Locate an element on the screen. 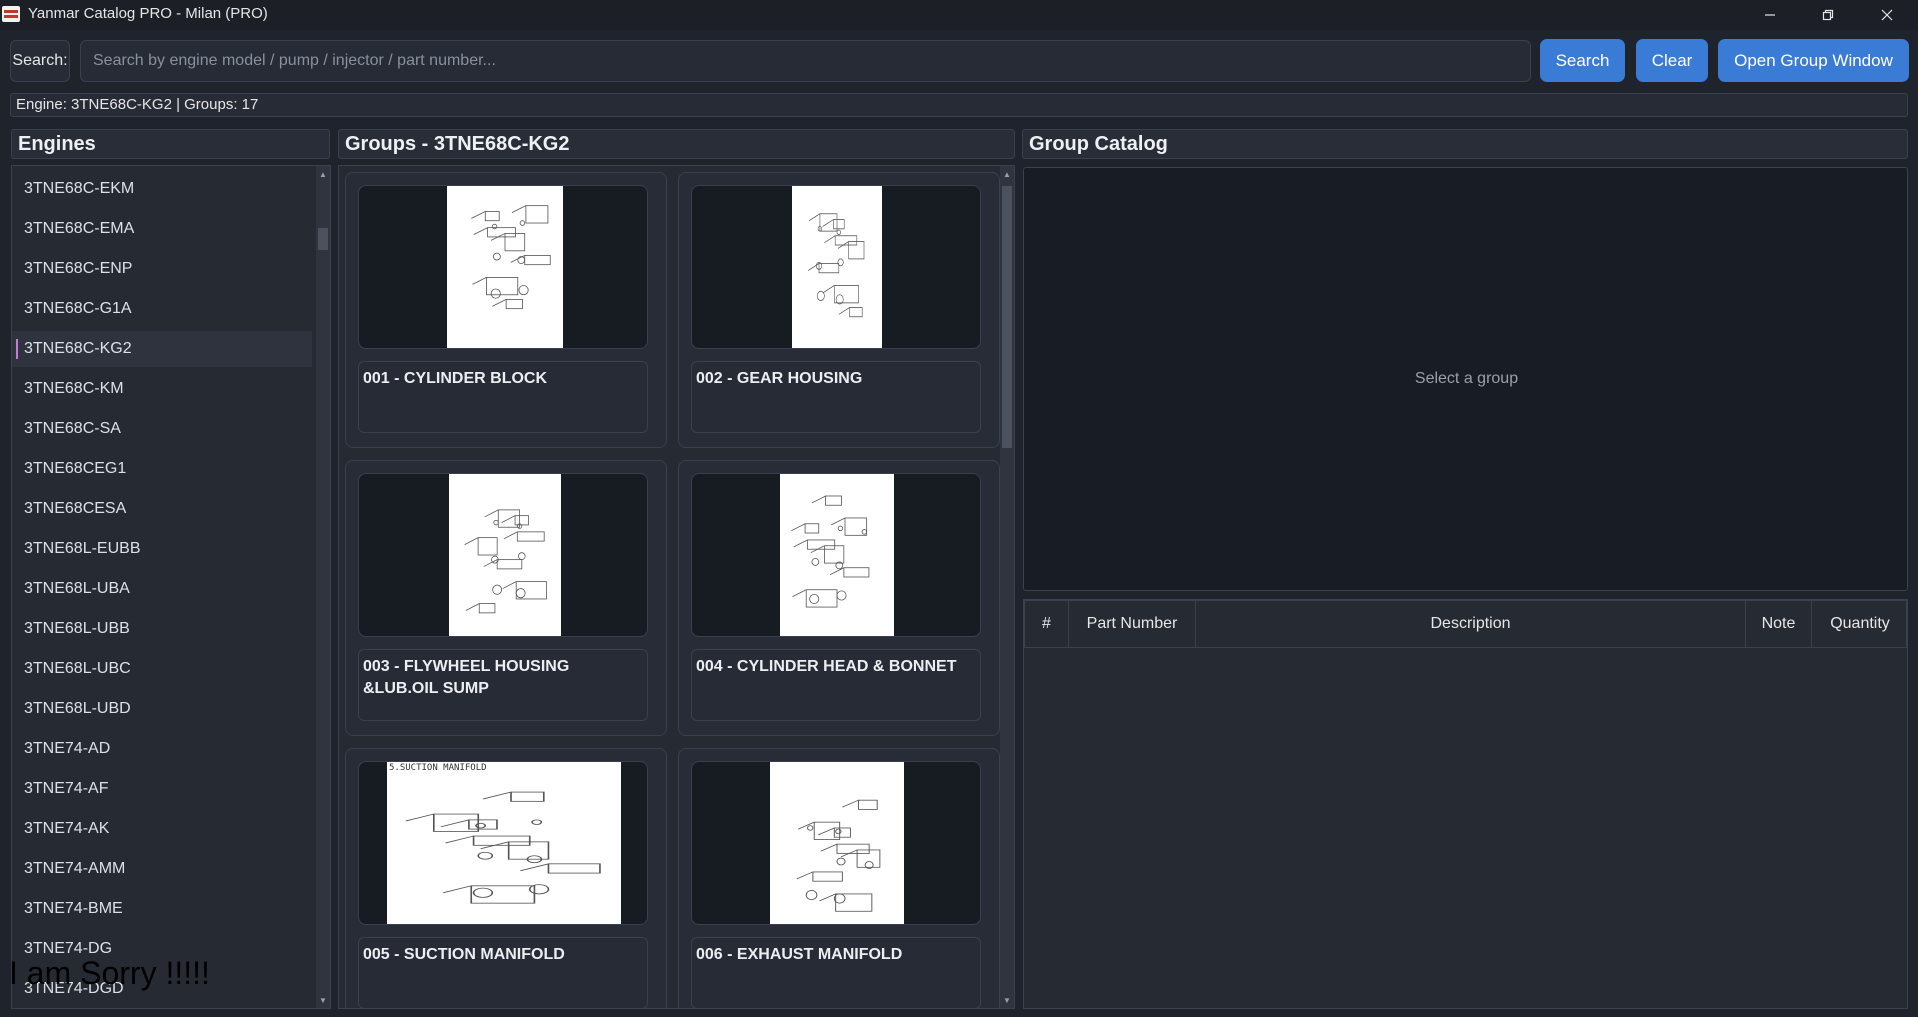  group-title: 002 - GEAR HOUSING is located at coordinates (836, 397).